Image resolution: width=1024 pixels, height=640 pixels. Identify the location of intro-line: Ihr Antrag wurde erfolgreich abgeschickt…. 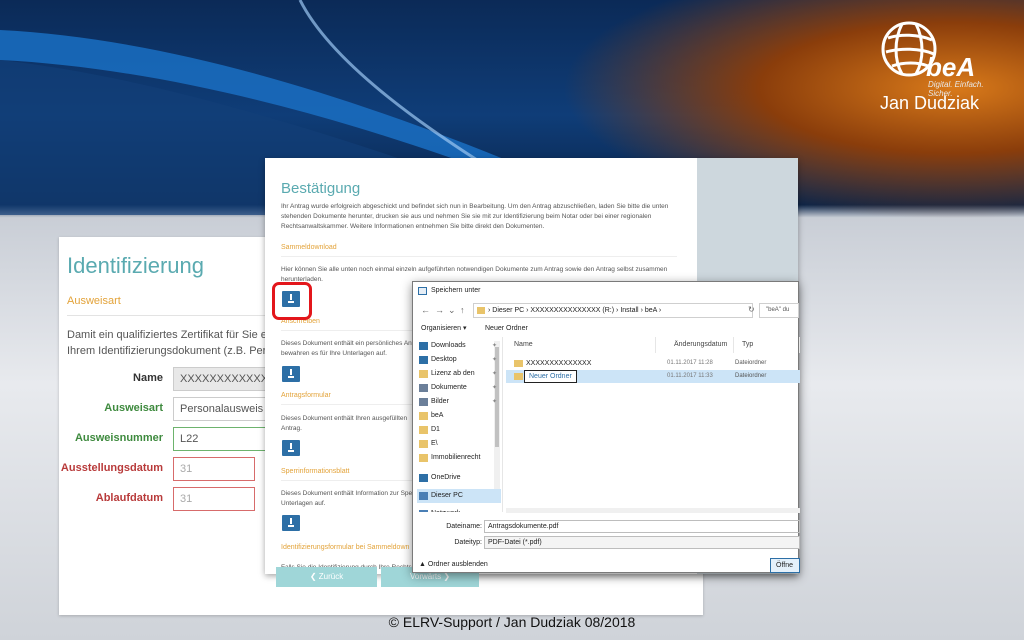
(475, 206).